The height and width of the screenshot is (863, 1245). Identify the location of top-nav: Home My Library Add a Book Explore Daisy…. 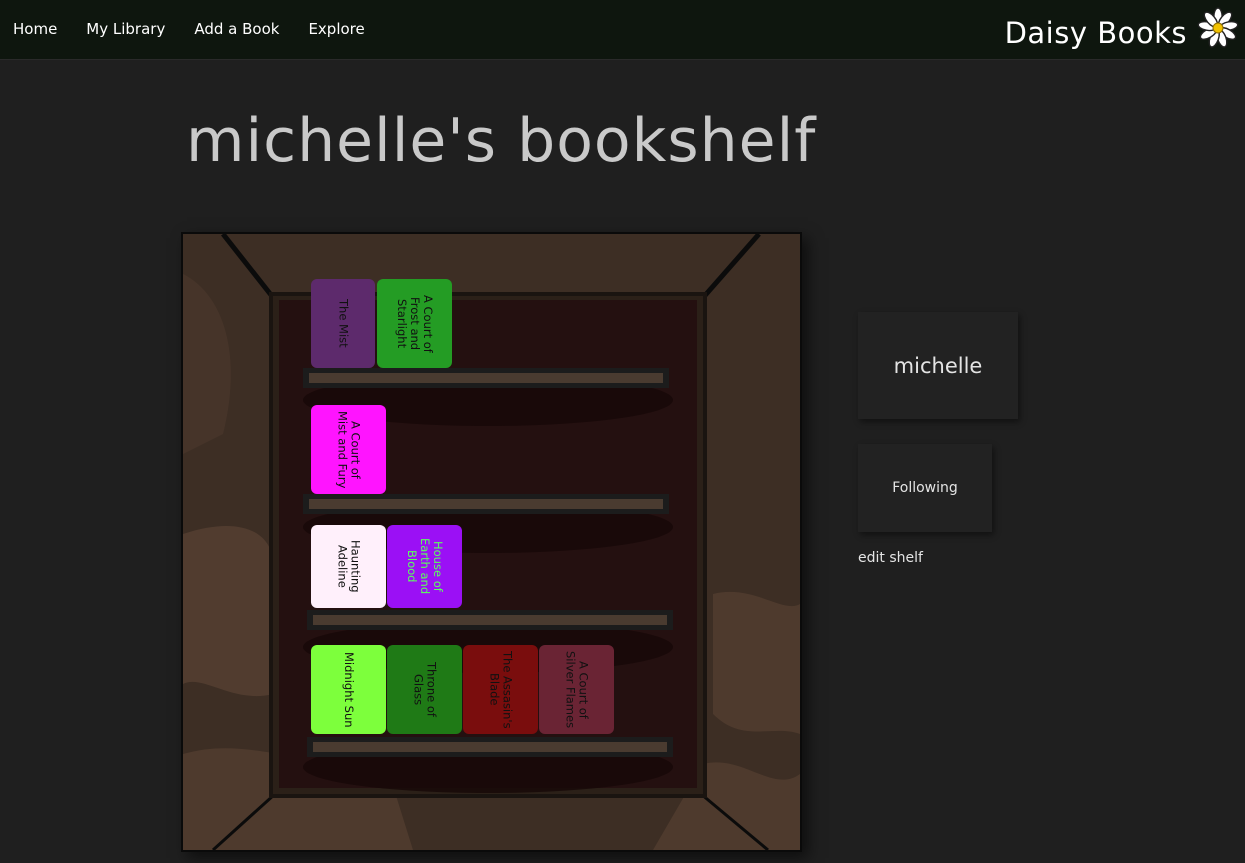
(622, 30).